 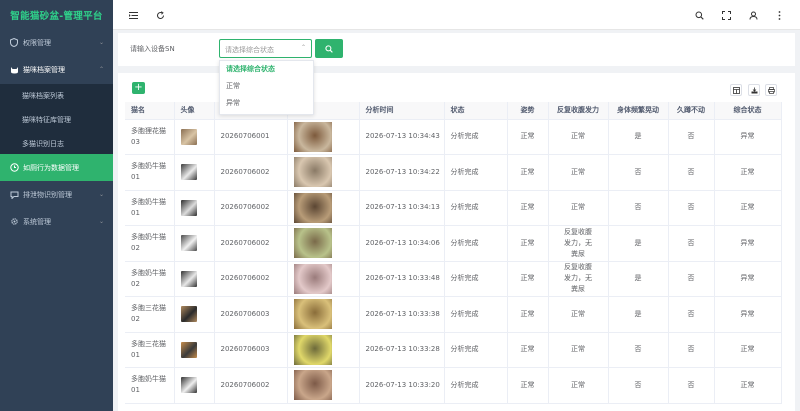 What do you see at coordinates (138, 88) in the screenshot?
I see `add-button: +` at bounding box center [138, 88].